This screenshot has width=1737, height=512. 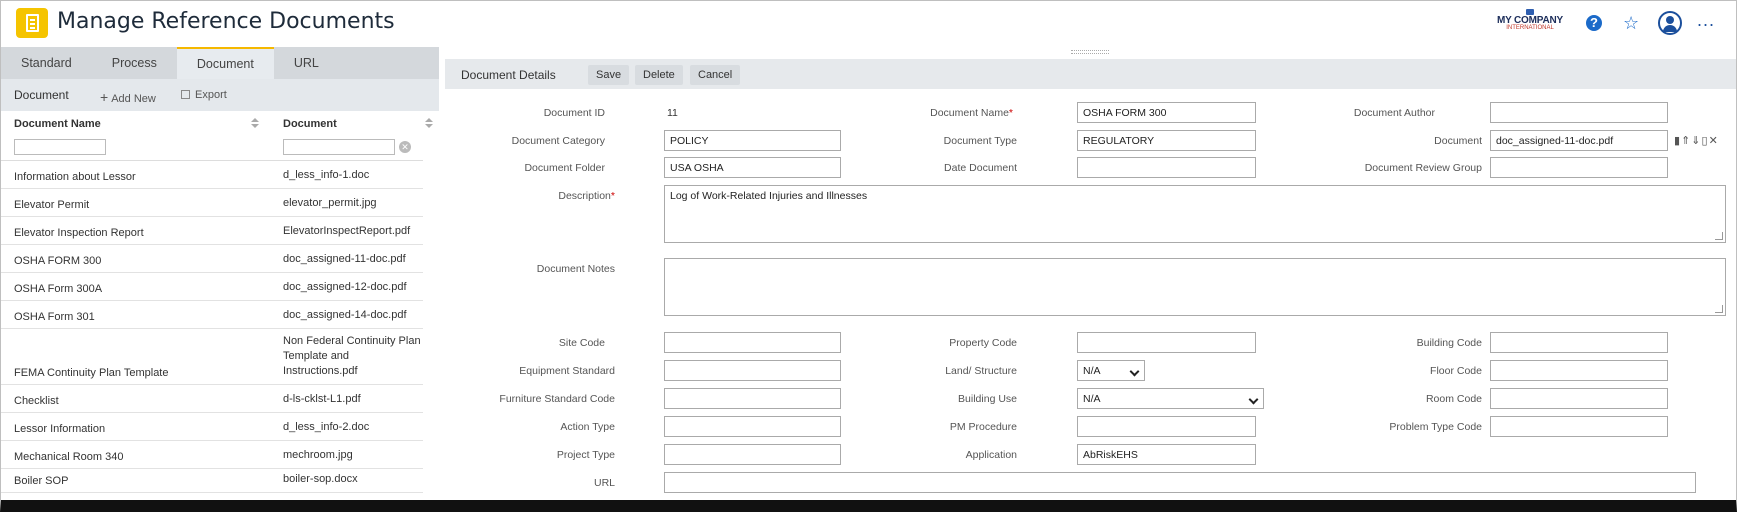 I want to click on document-file-cell: doc_assigned-12-doc.pdf, so click(x=345, y=287).